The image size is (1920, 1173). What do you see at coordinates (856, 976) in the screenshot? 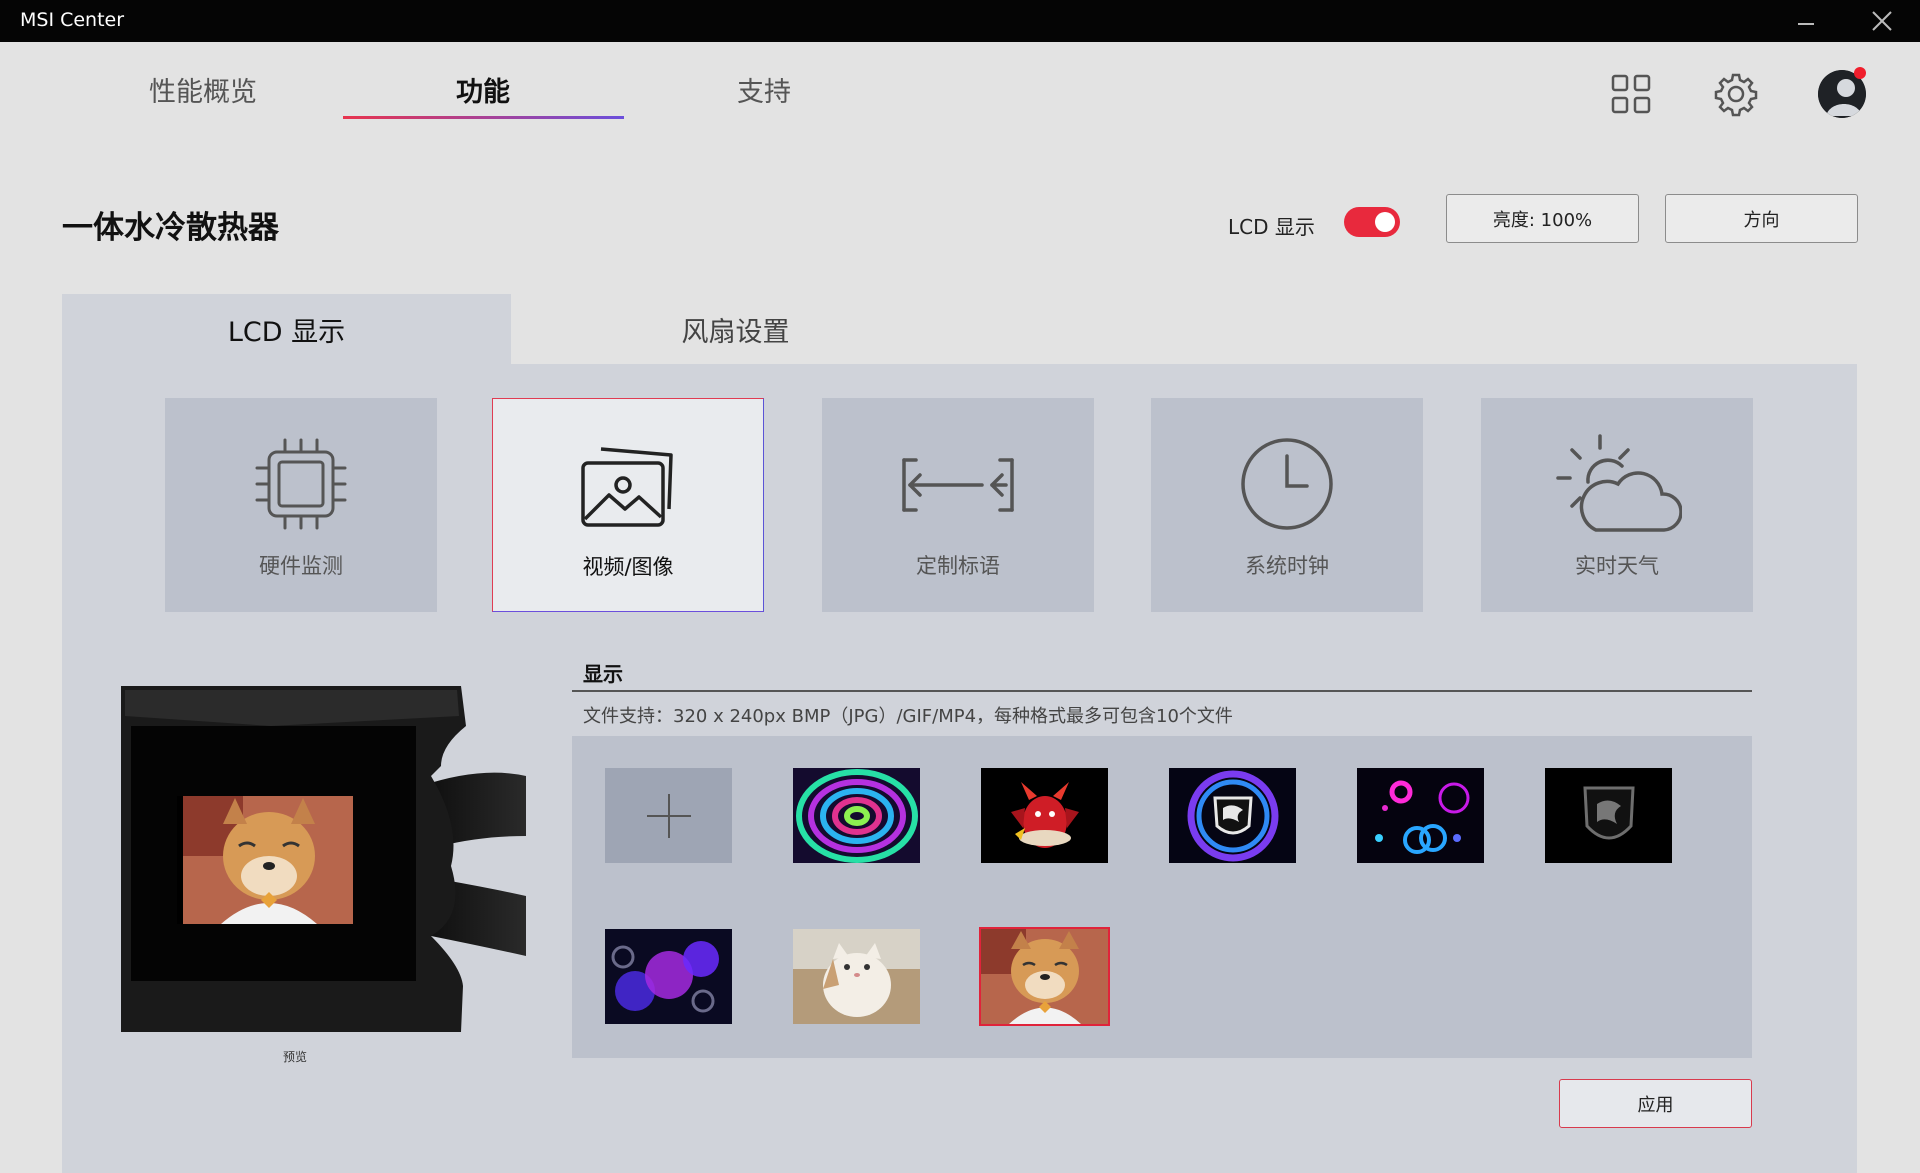
I see `thumbnail-cat-photo` at bounding box center [856, 976].